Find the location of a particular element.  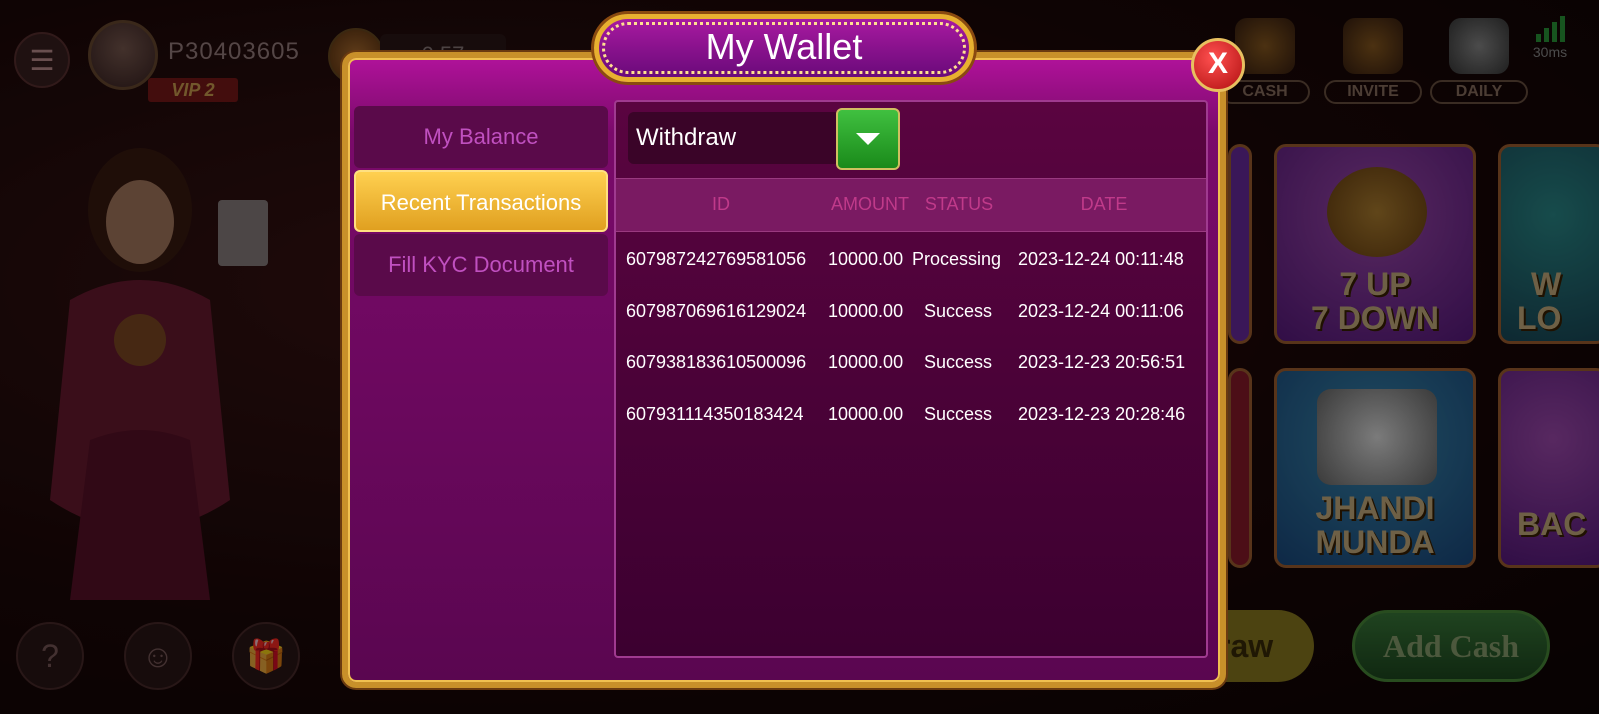

cell-date: 2023-12-23 20:28:46 is located at coordinates (1102, 414).